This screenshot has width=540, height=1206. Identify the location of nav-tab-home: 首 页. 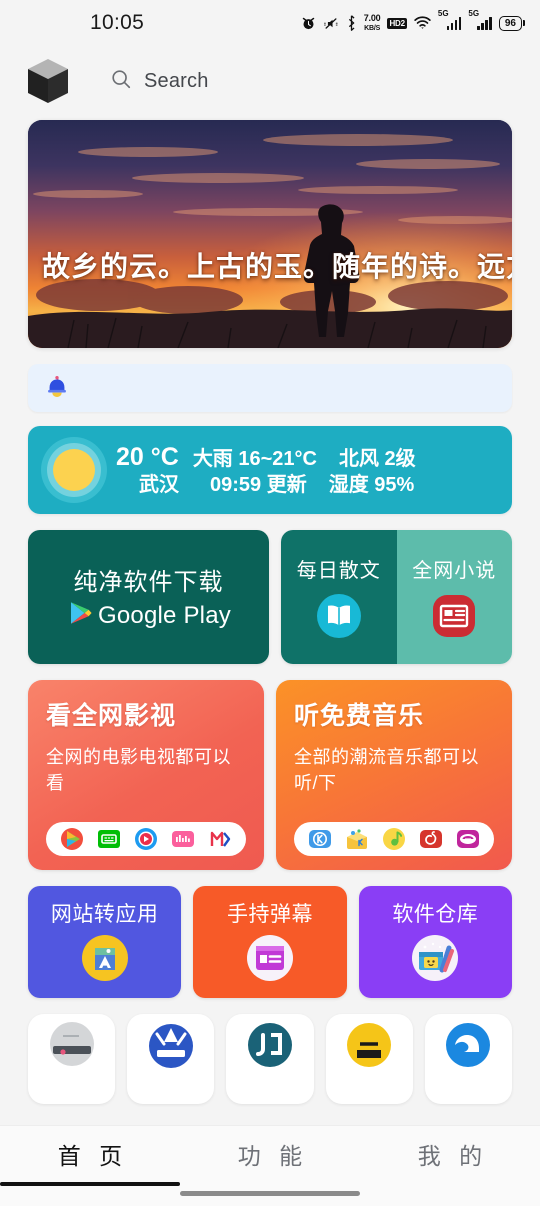
(90, 1154).